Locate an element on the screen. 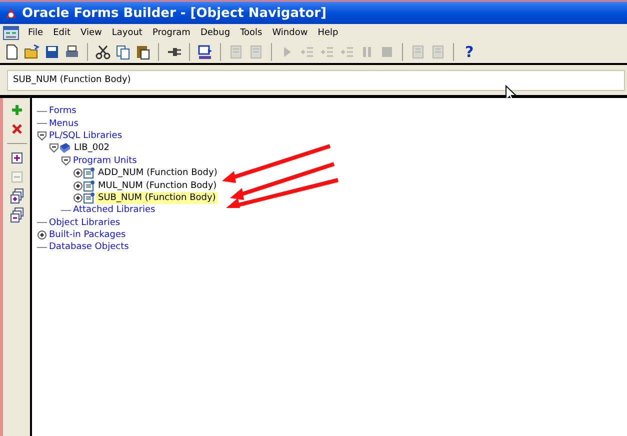 This screenshot has height=436, width=627. paste-icon is located at coordinates (143, 52).